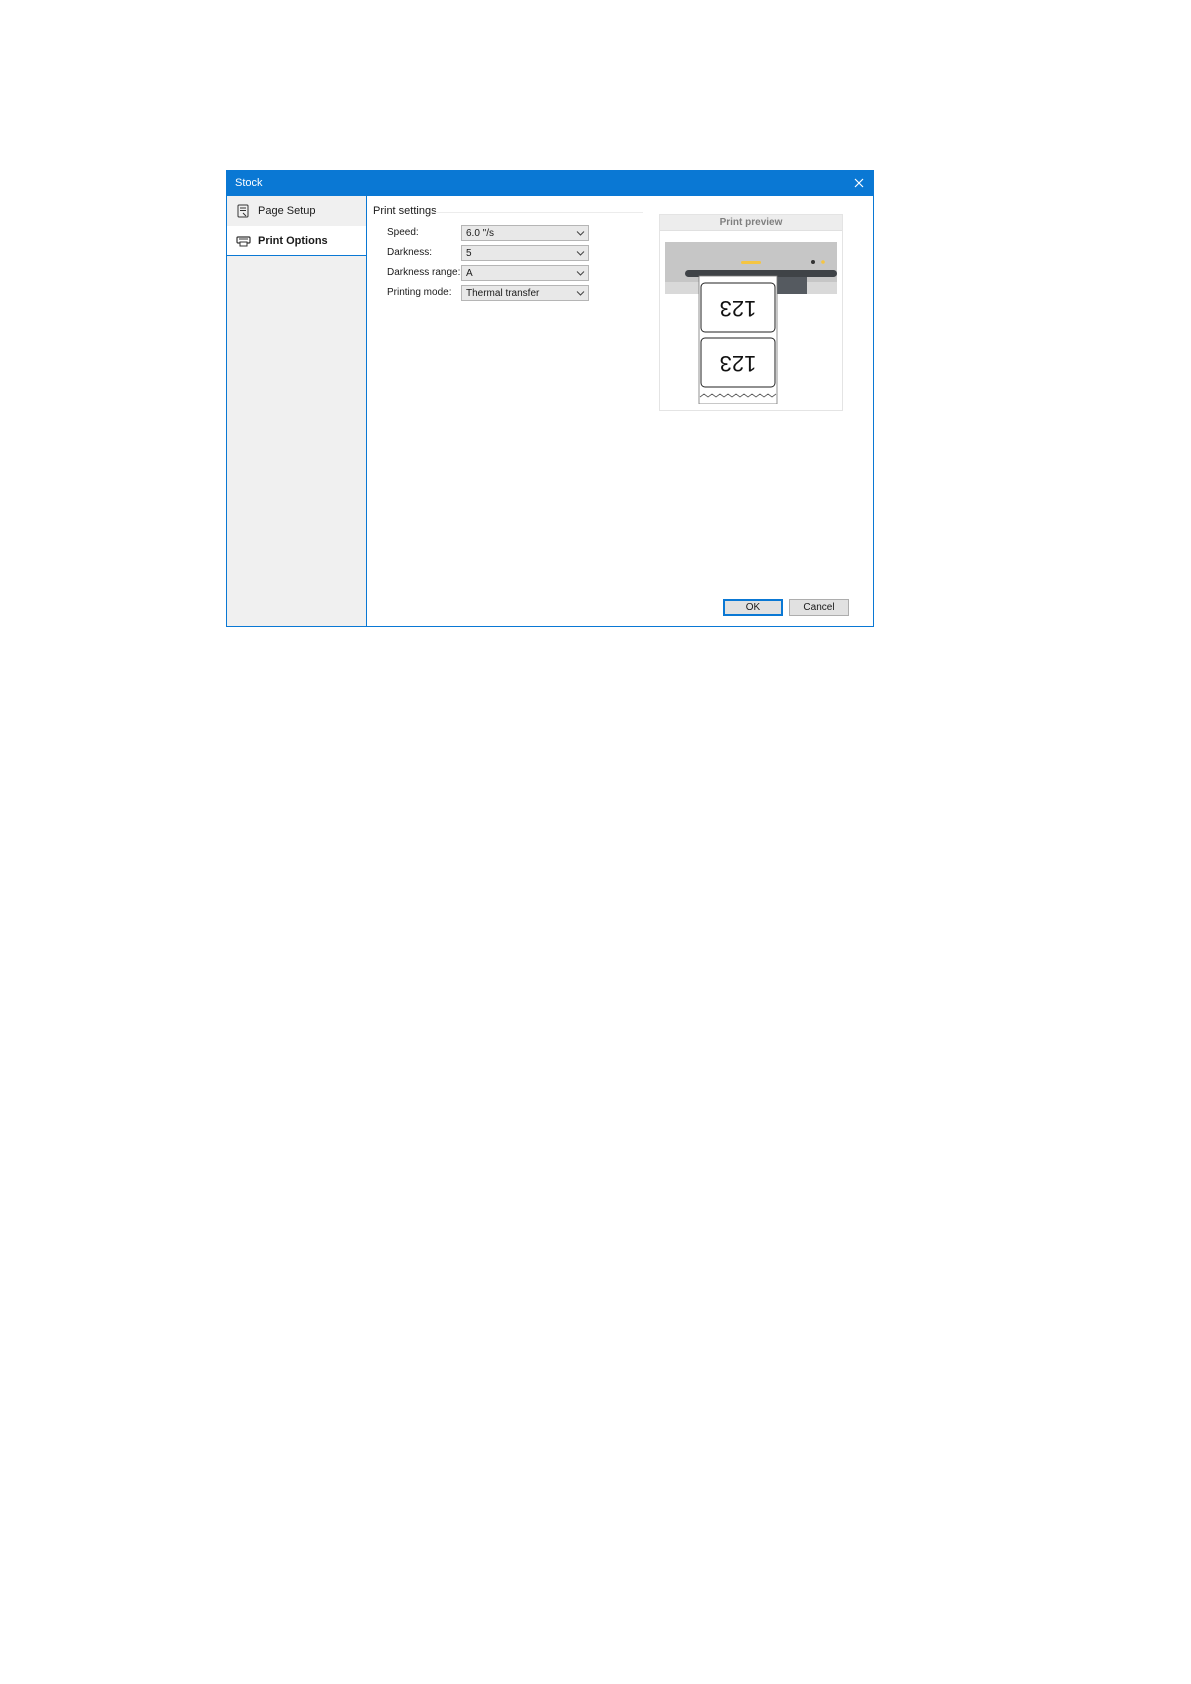  I want to click on print-preview-title: Print preview, so click(751, 222).